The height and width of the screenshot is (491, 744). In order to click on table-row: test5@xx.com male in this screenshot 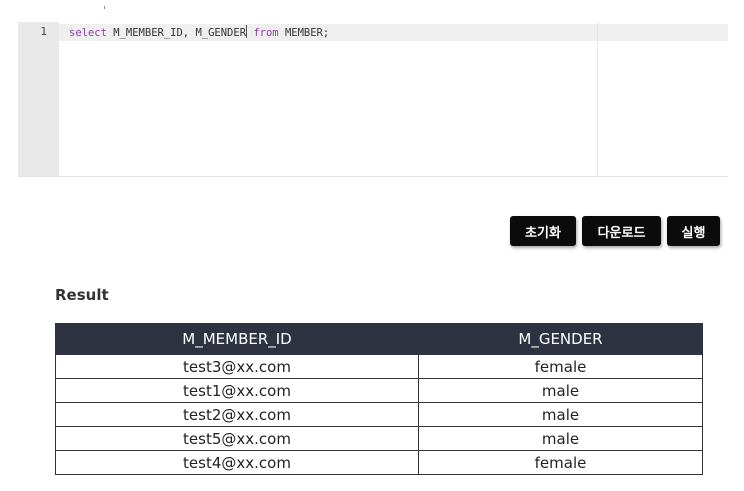, I will do `click(379, 438)`.